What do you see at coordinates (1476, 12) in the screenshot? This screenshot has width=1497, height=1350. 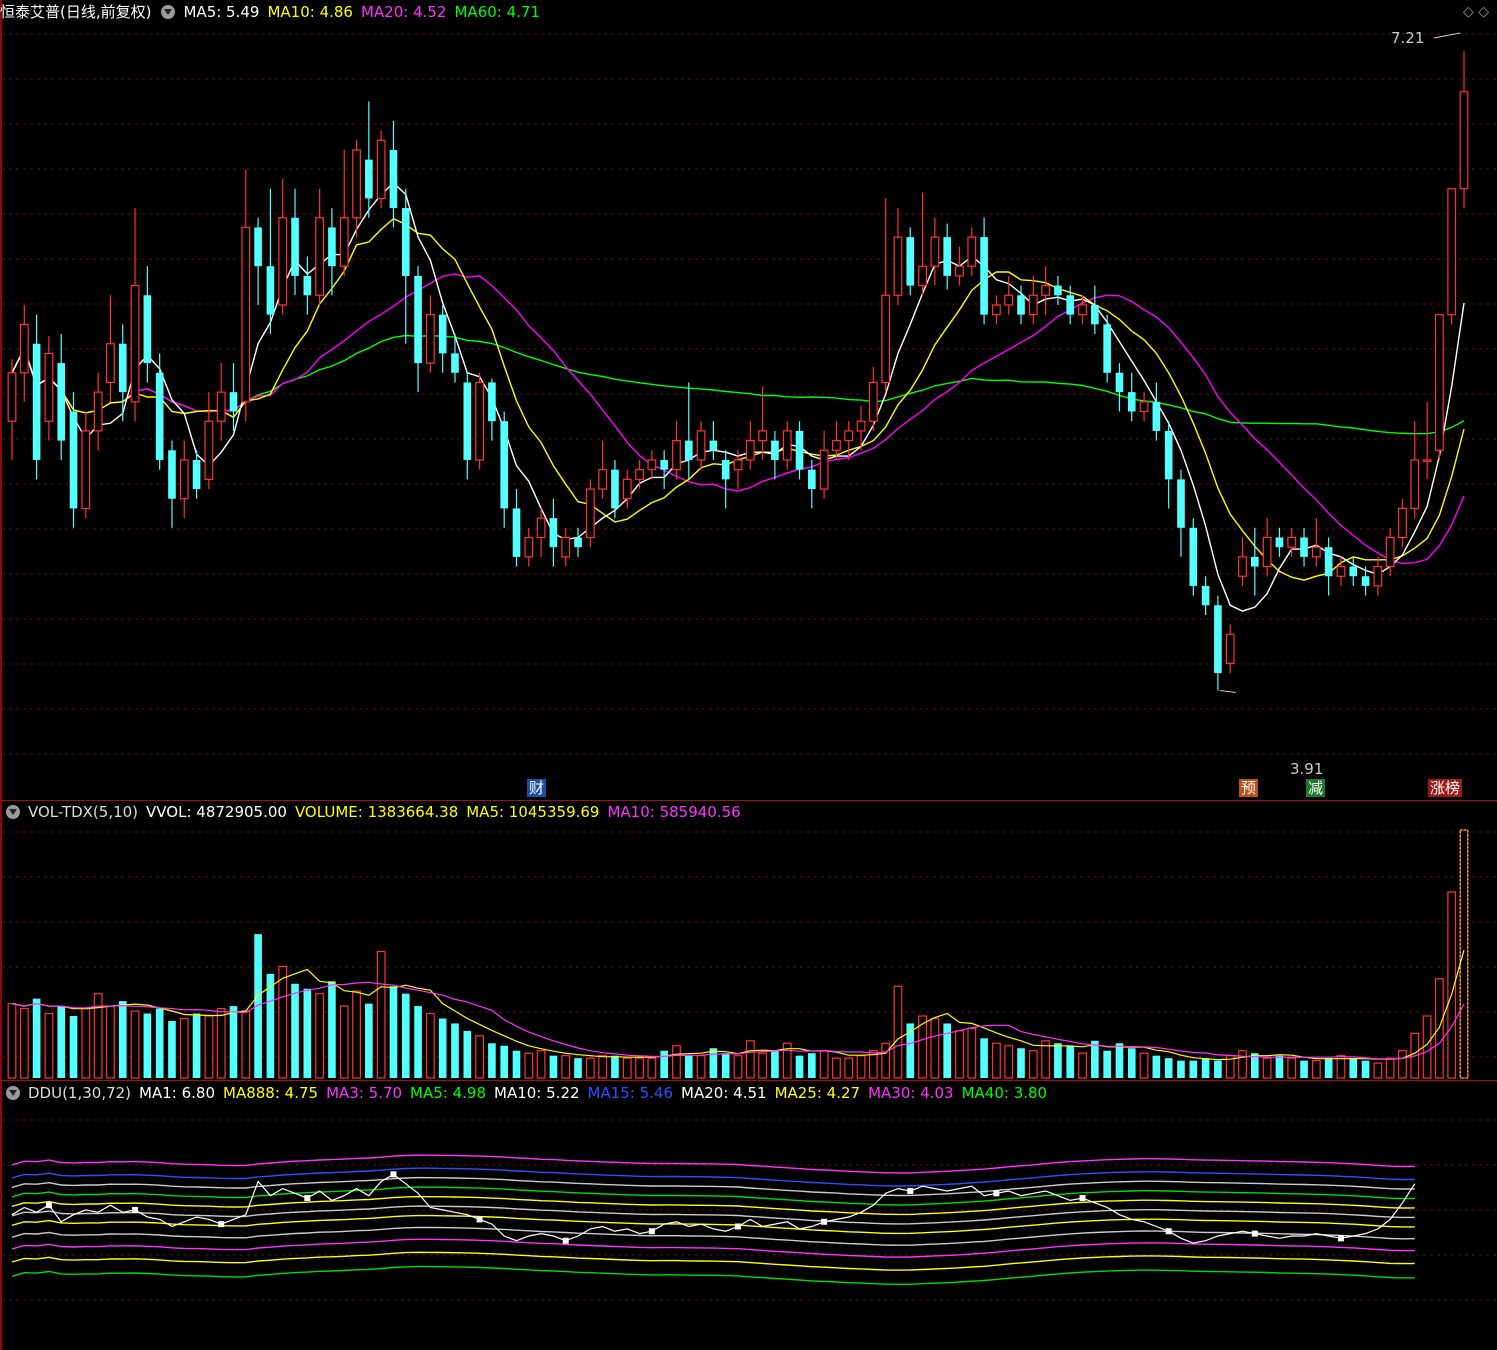 I see `settings-diamond-icon: ◇ ◇` at bounding box center [1476, 12].